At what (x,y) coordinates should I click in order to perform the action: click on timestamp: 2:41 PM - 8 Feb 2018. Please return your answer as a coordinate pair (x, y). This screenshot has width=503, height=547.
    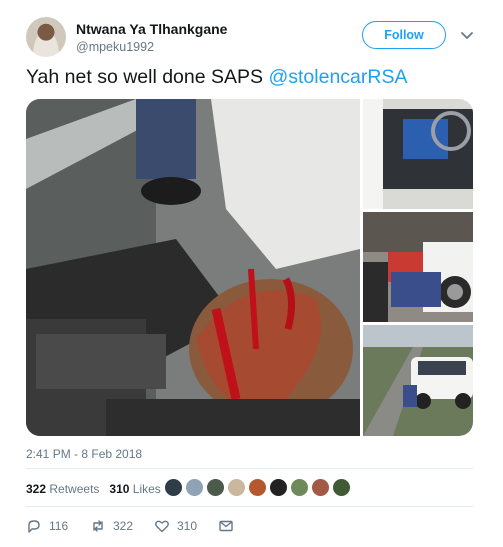
    Looking at the image, I should click on (84, 454).